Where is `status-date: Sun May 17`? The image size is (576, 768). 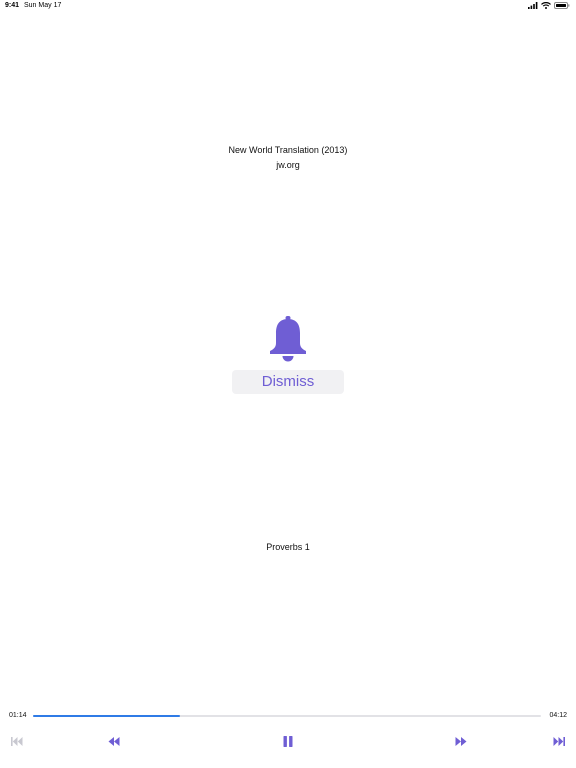
status-date: Sun May 17 is located at coordinates (43, 5).